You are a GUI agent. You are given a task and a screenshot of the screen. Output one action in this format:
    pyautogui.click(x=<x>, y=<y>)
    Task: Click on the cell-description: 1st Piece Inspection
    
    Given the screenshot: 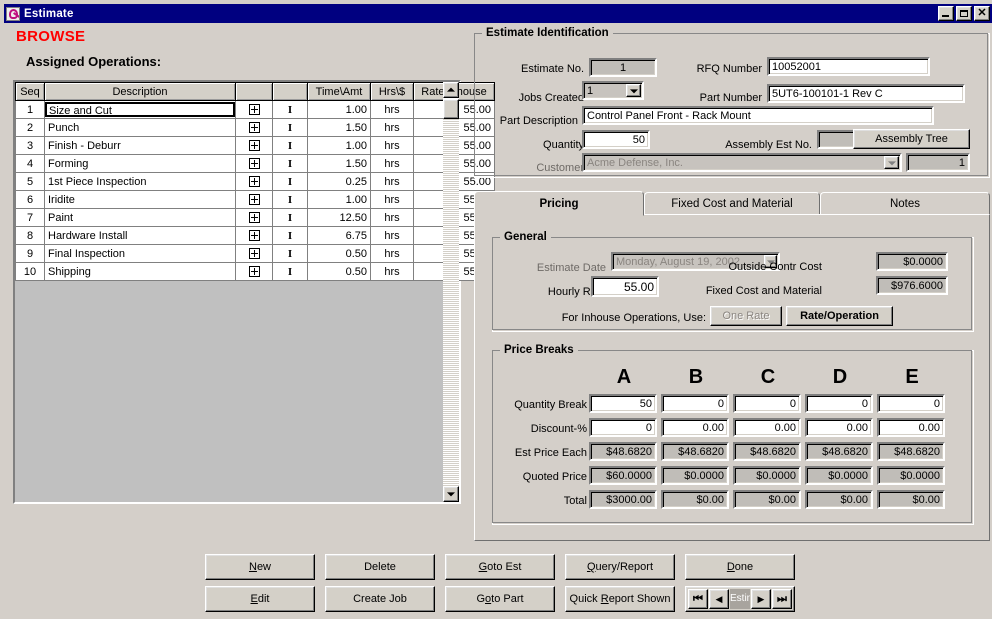 What is the action you would take?
    pyautogui.click(x=140, y=181)
    